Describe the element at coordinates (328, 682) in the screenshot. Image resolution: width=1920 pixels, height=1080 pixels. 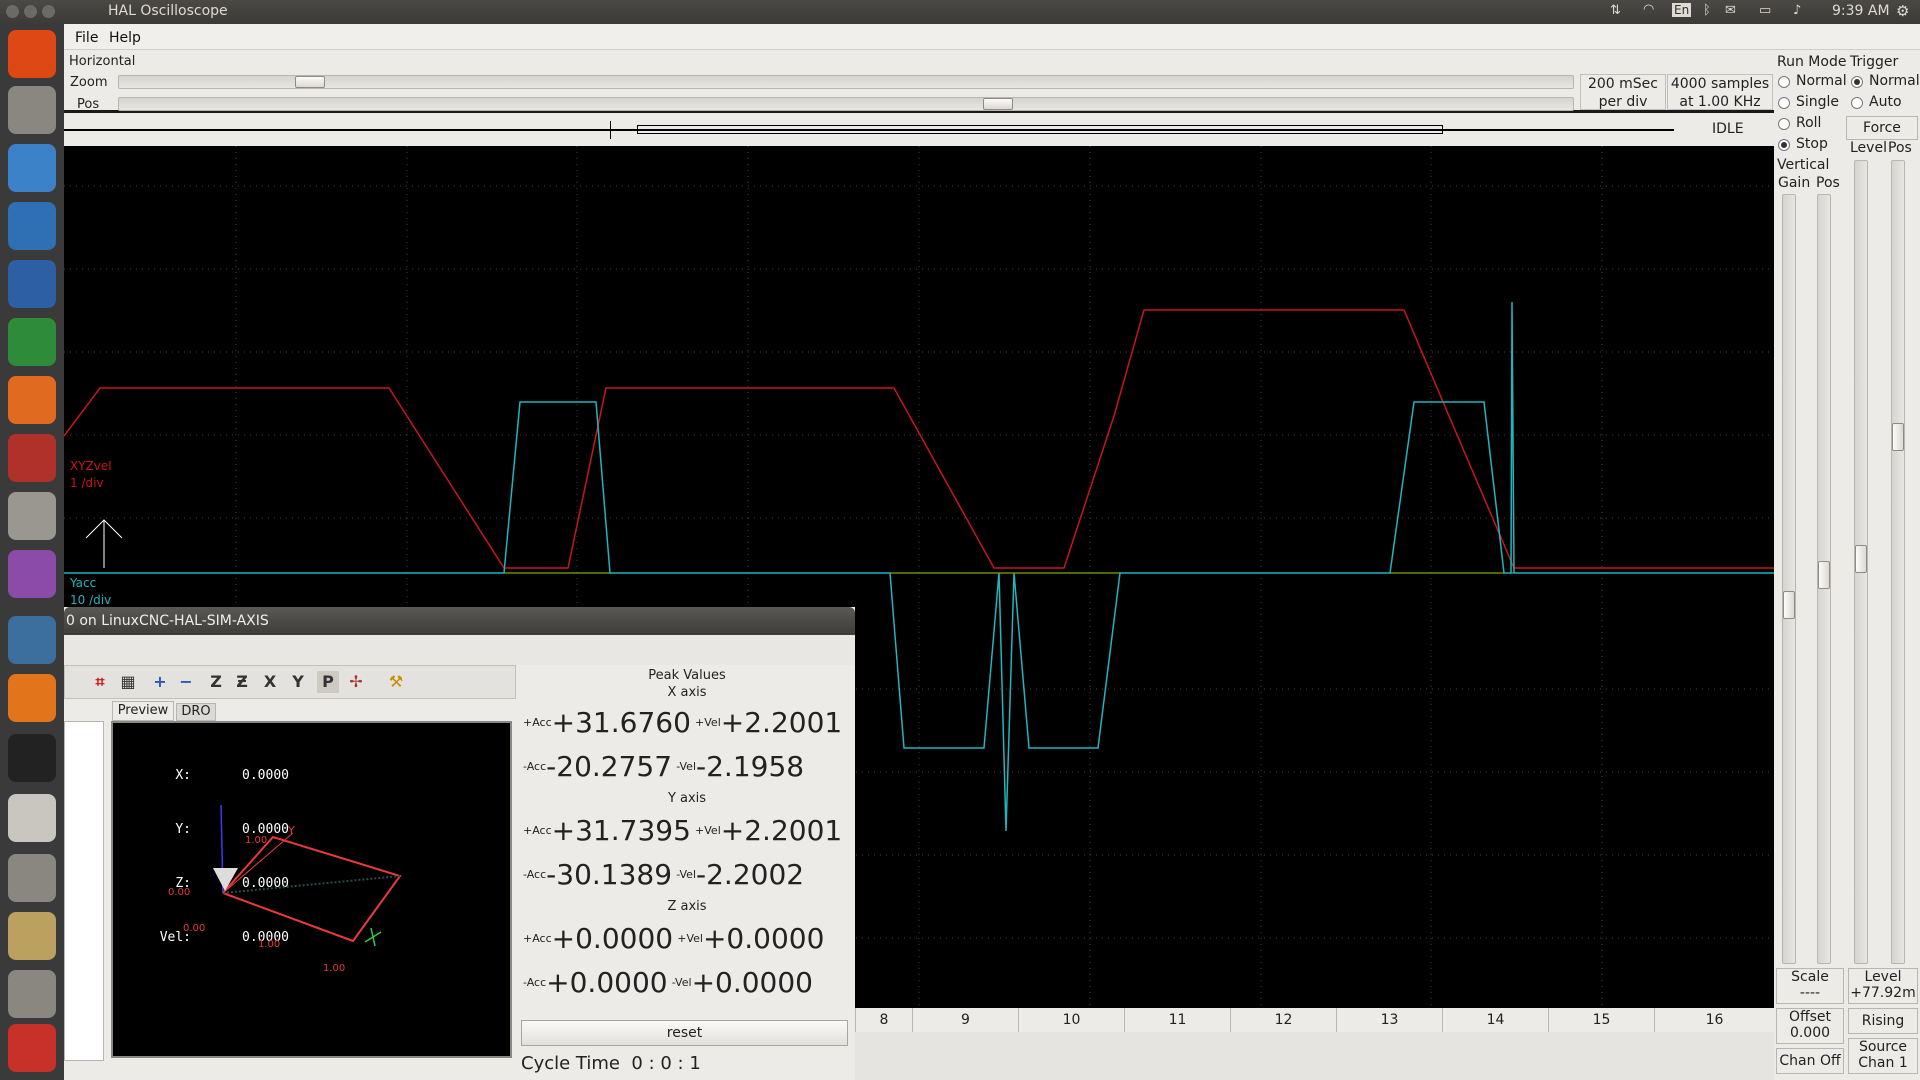
I see `view-p-icon: P` at that location.